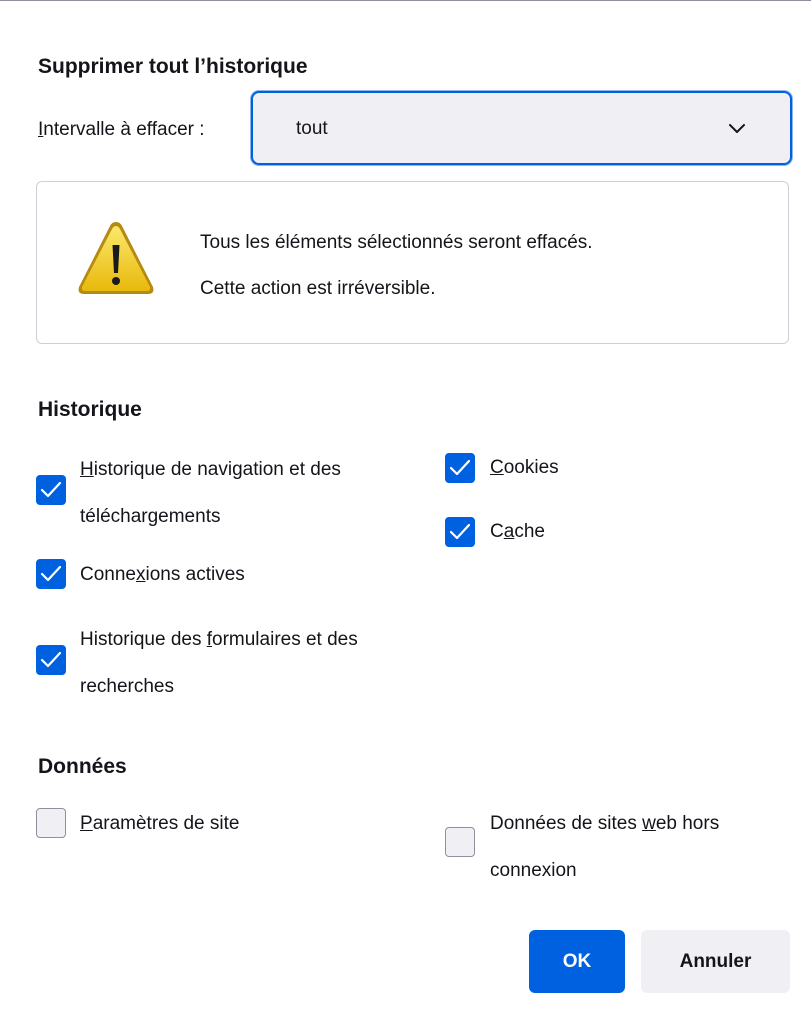 This screenshot has height=1021, width=811. What do you see at coordinates (143, 639) in the screenshot?
I see `form-history-label-pre: Historique des` at bounding box center [143, 639].